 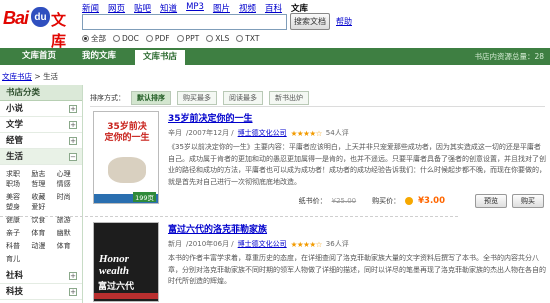 I want to click on paper-price-label: 纸书价：, so click(x=312, y=201).